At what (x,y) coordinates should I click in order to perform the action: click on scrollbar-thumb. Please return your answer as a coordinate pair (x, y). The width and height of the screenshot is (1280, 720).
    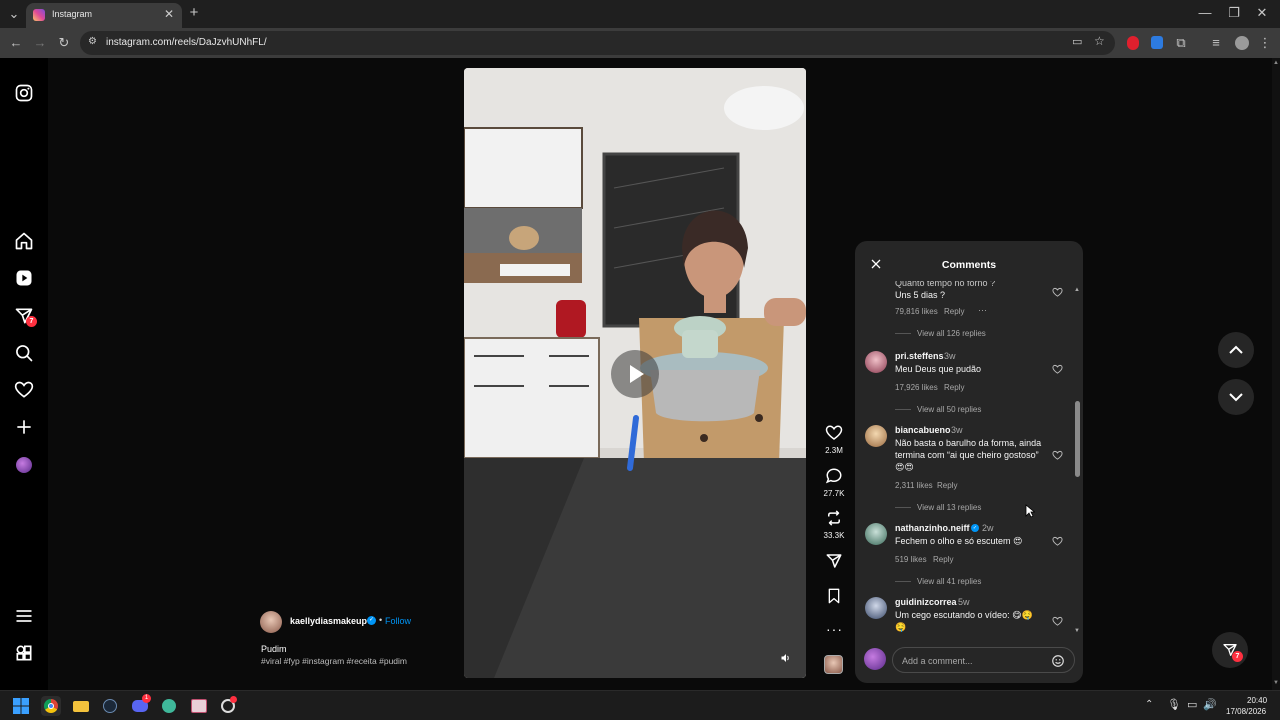
    Looking at the image, I should click on (1077, 439).